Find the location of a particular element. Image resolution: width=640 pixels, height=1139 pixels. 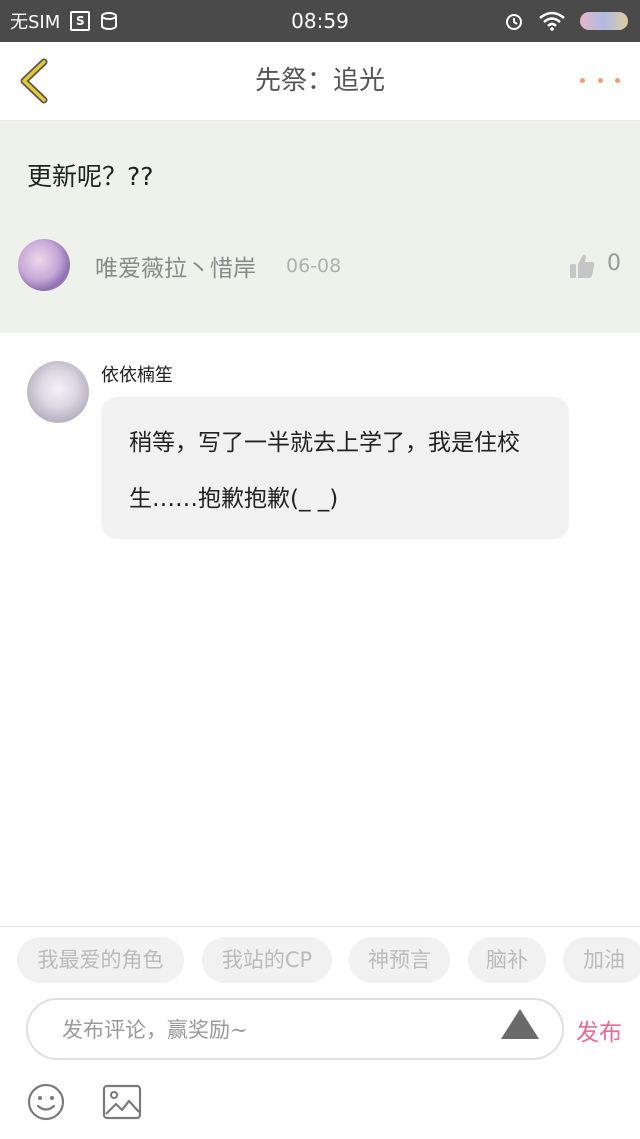

reply-bubble: 稍等，写了一半就去上学了，我是住校生……抱歉抱歉(_ _) is located at coordinates (335, 468).